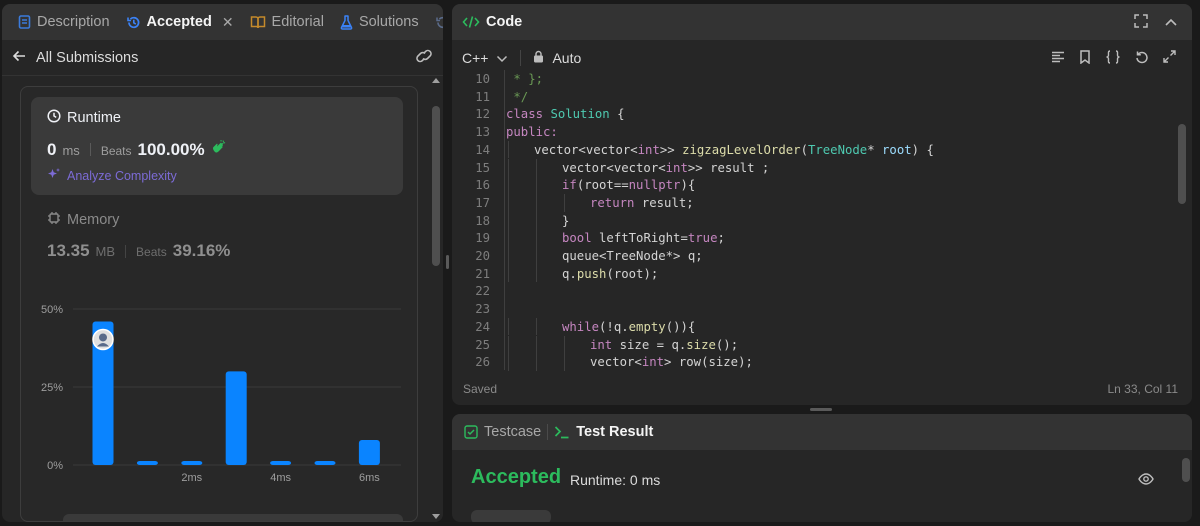 The height and width of the screenshot is (526, 1200). Describe the element at coordinates (1182, 164) in the screenshot. I see `code-scroll-thumb` at that location.